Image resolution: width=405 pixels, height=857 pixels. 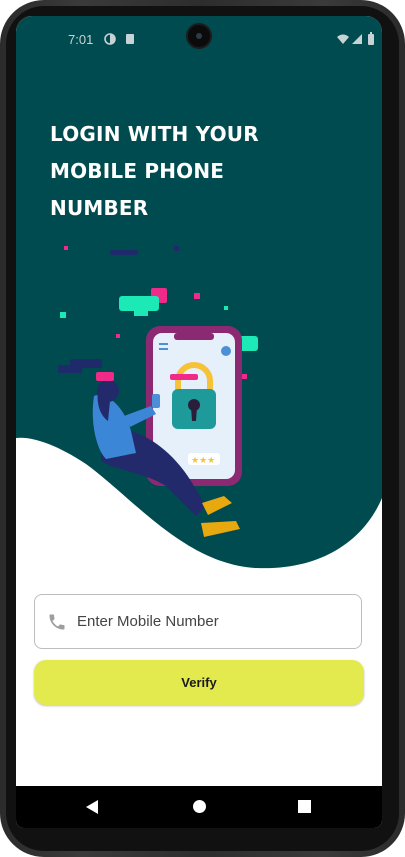 I want to click on status-bar: 7:01, so click(x=199, y=39).